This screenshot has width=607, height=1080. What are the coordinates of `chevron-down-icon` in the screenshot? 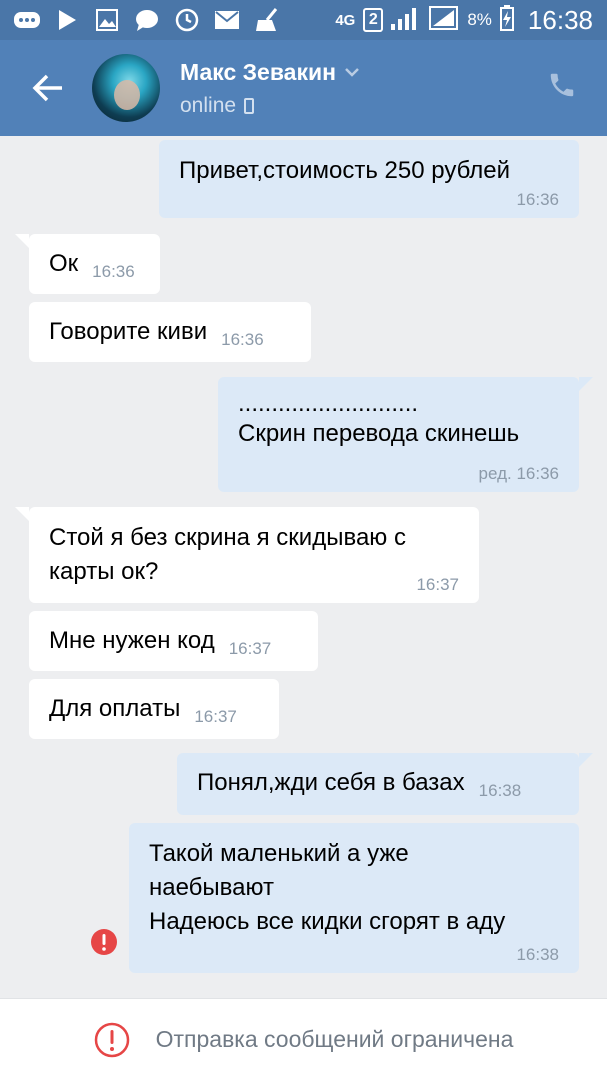 It's located at (352, 72).